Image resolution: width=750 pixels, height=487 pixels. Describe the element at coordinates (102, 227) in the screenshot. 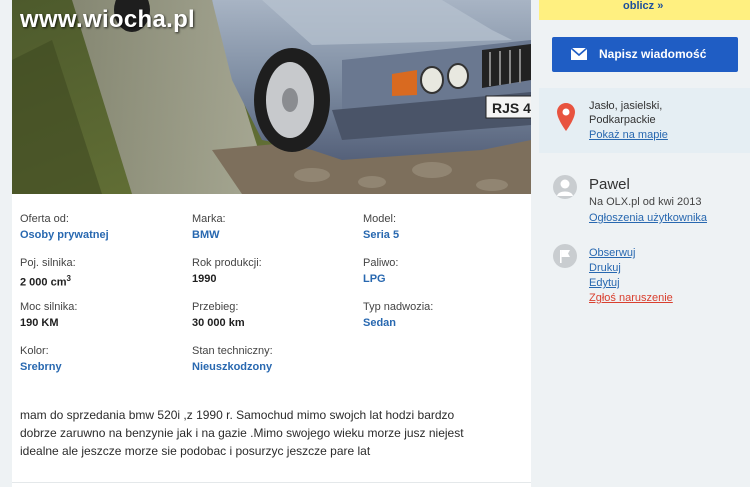

I see `param-offer-from: Oferta od: Osoby prywatnej` at that location.